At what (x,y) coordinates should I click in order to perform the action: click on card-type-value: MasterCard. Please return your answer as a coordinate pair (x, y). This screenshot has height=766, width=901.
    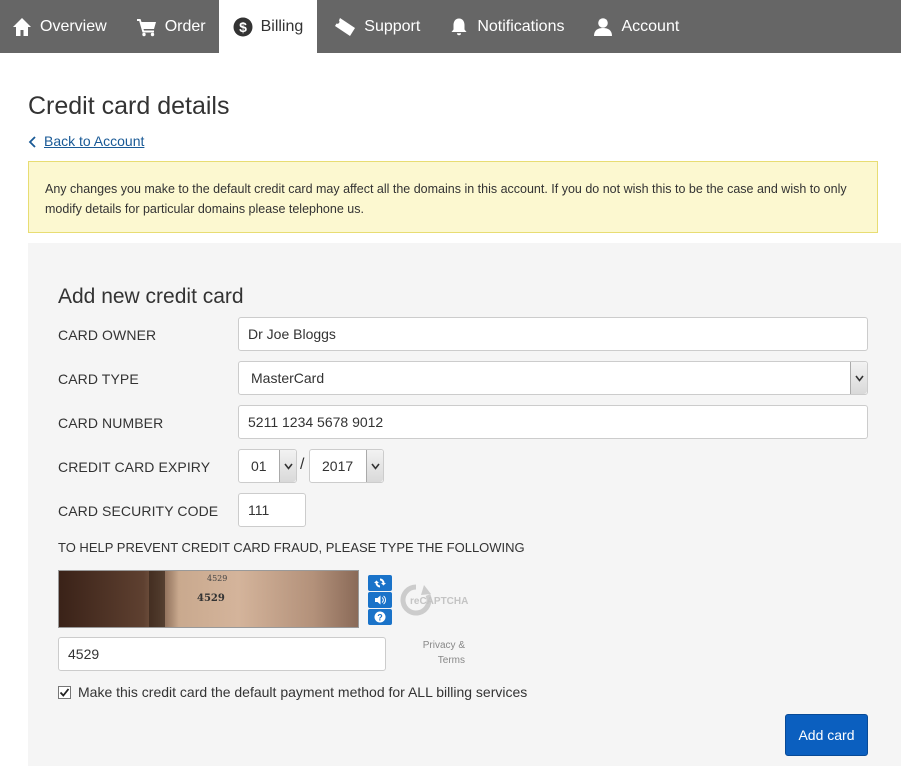
    Looking at the image, I should click on (288, 378).